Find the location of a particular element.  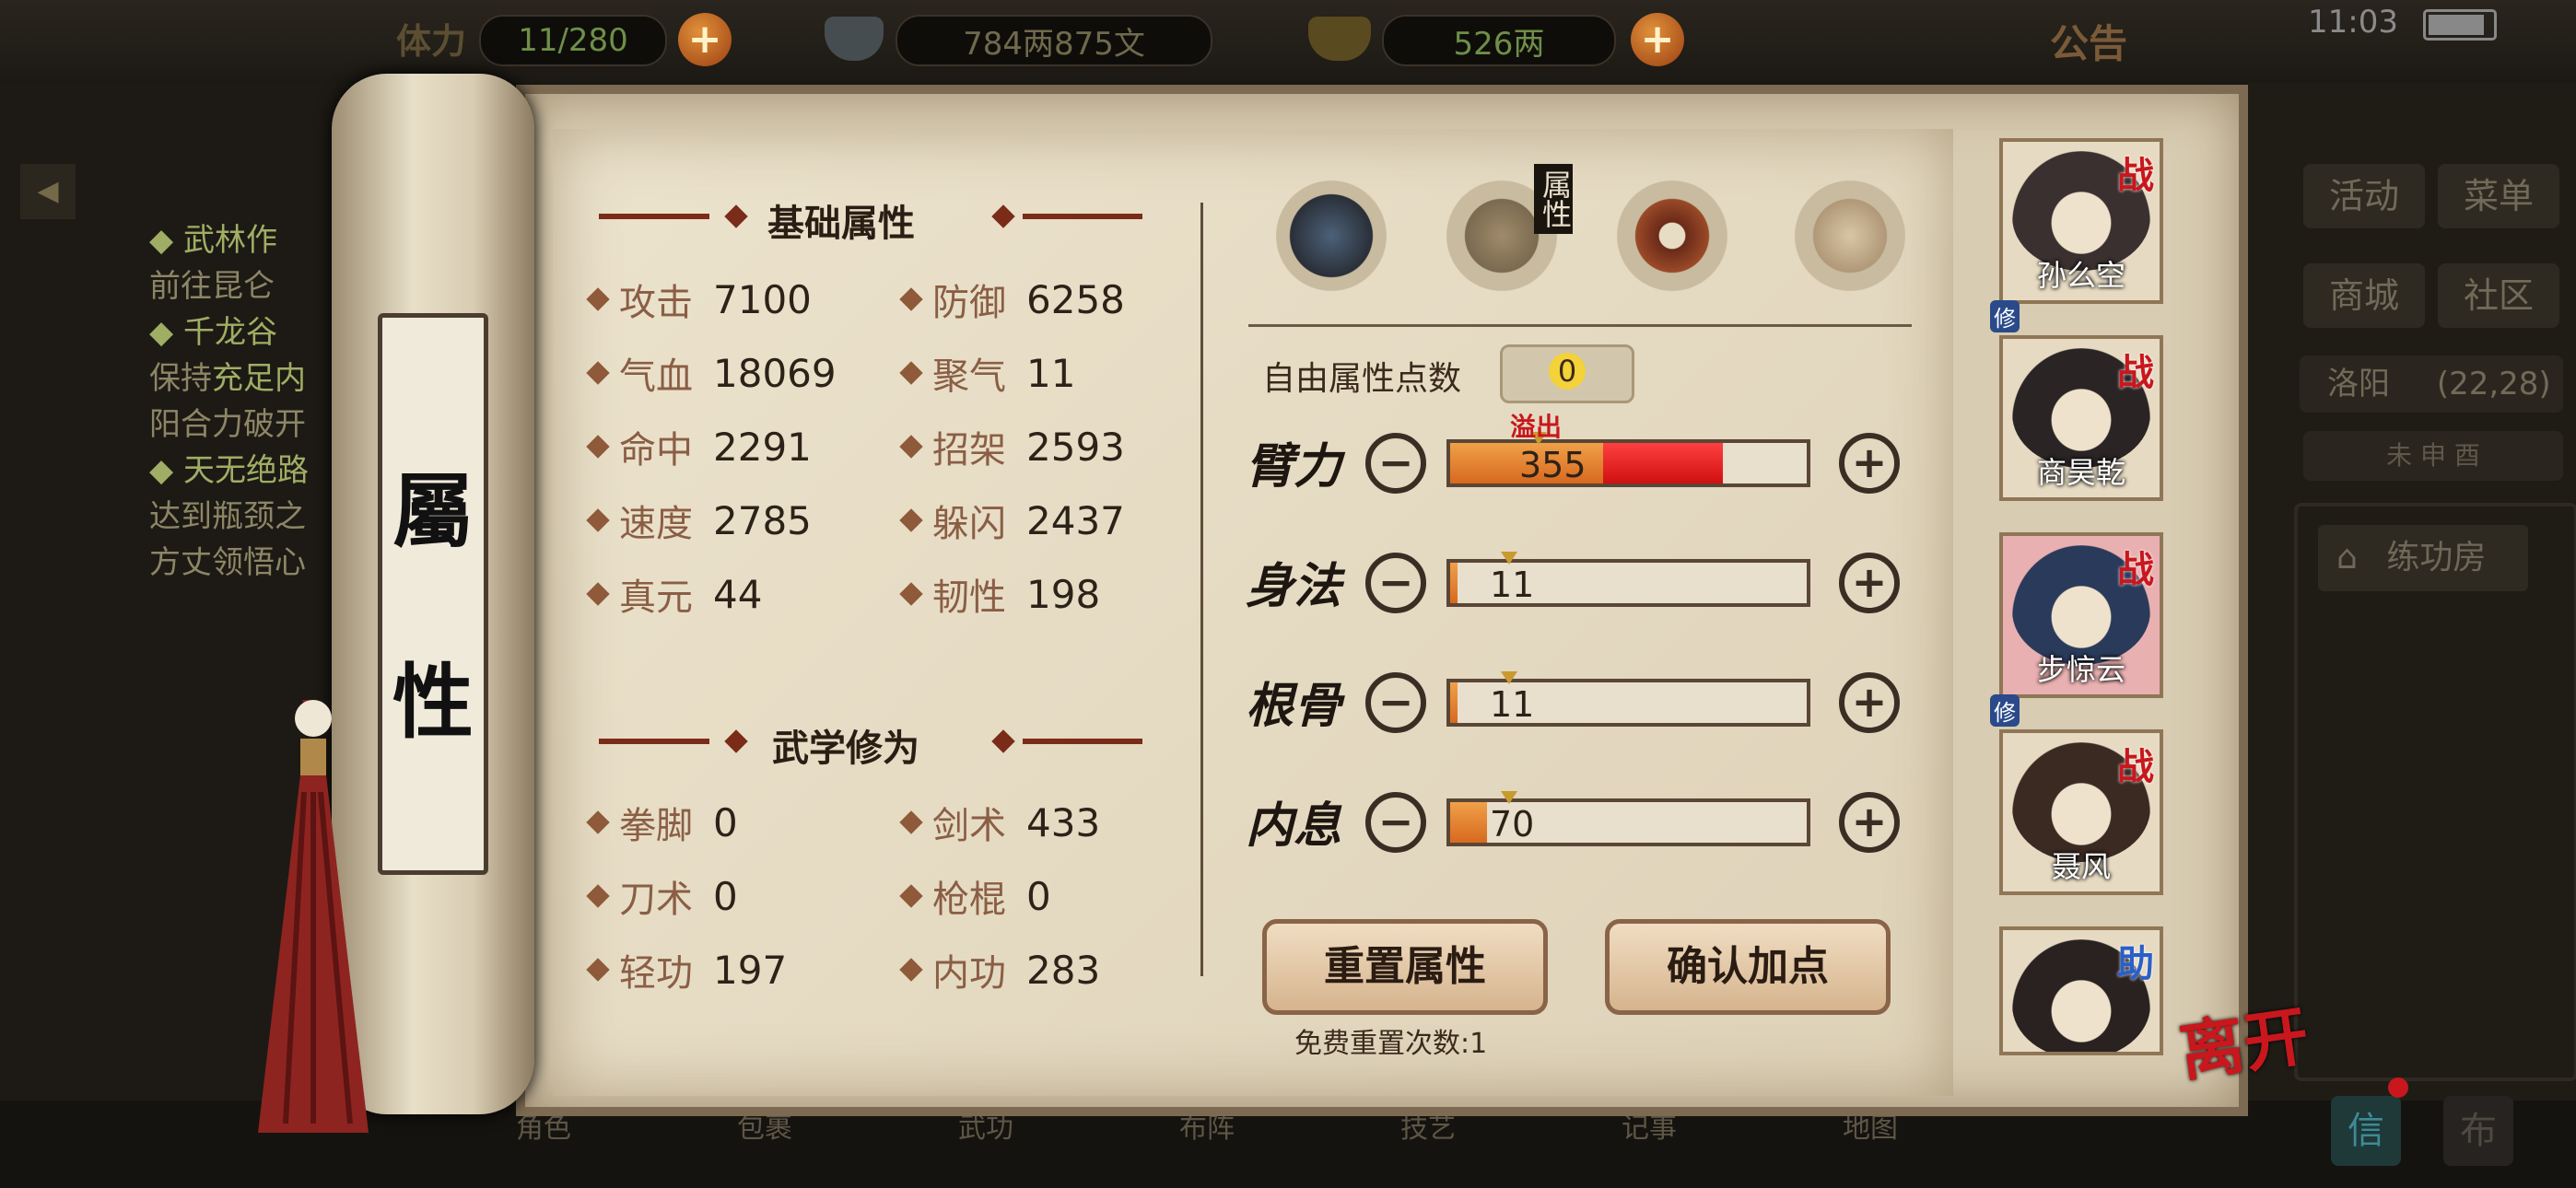

stat-label: 枪棍 is located at coordinates (969, 900).